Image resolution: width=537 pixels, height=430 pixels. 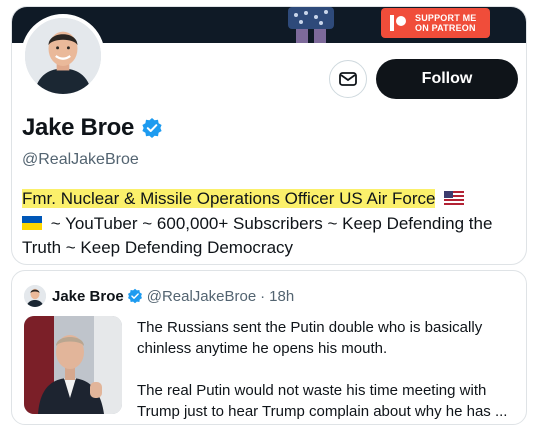 What do you see at coordinates (32, 222) in the screenshot?
I see `ukraine-flag-icon` at bounding box center [32, 222].